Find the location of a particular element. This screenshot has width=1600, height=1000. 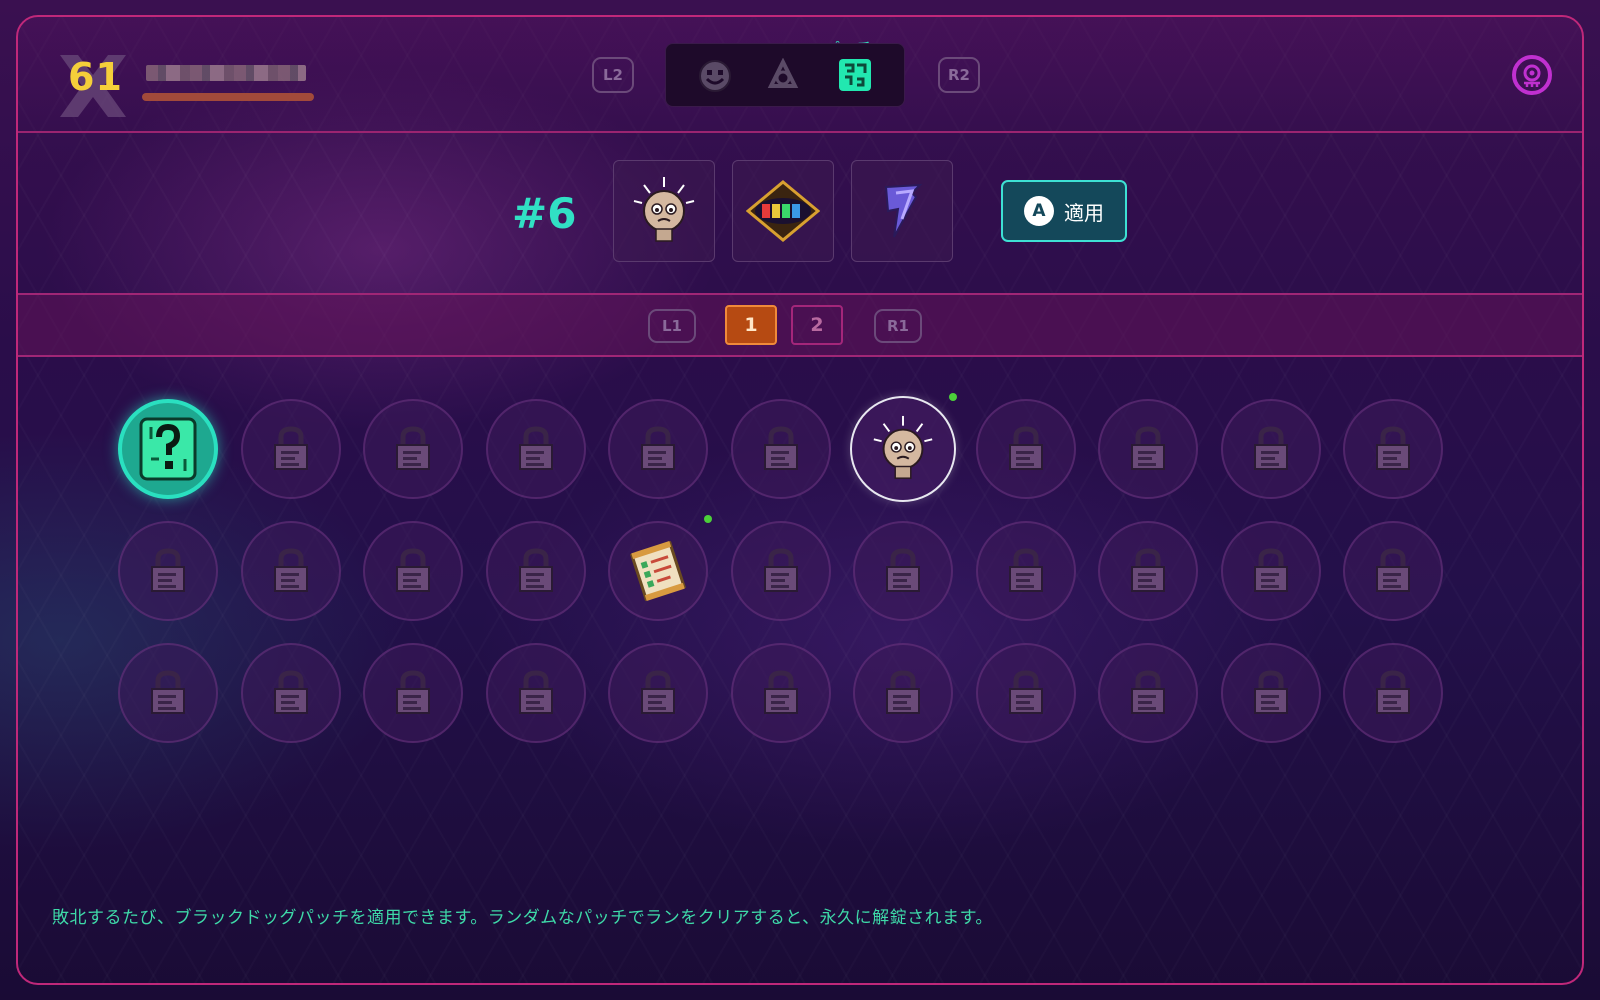

category-tabs is located at coordinates (785, 75).